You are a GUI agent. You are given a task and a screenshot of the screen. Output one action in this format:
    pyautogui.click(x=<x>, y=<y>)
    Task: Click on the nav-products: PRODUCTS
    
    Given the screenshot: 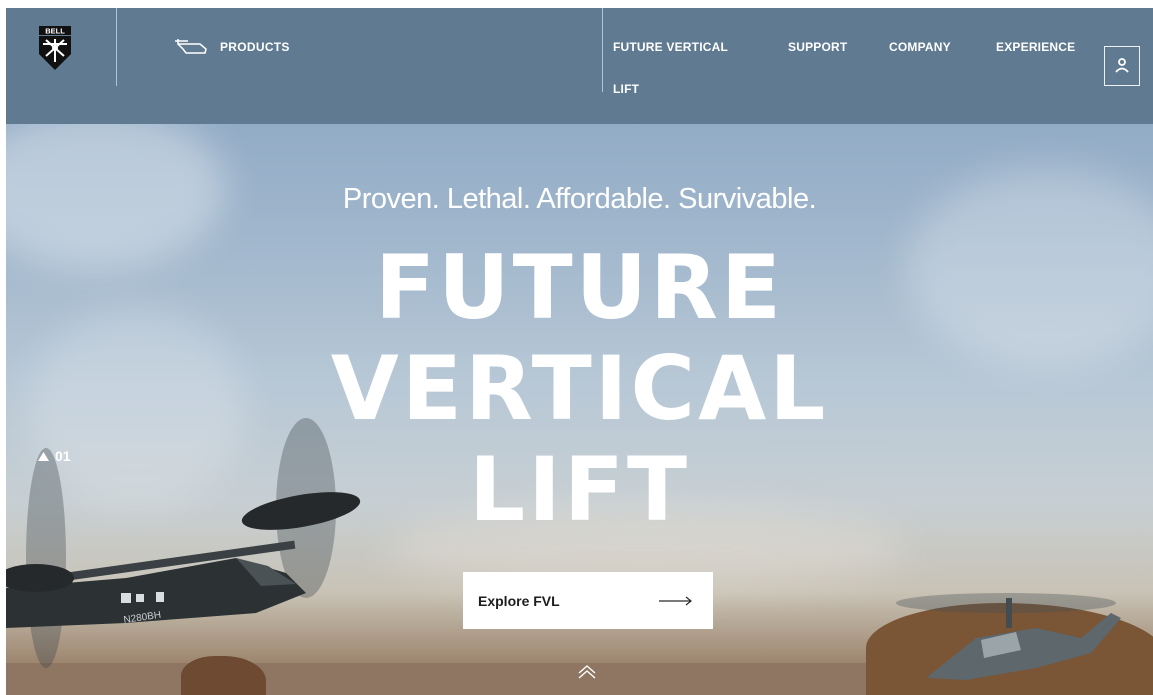 What is the action you would take?
    pyautogui.click(x=232, y=47)
    